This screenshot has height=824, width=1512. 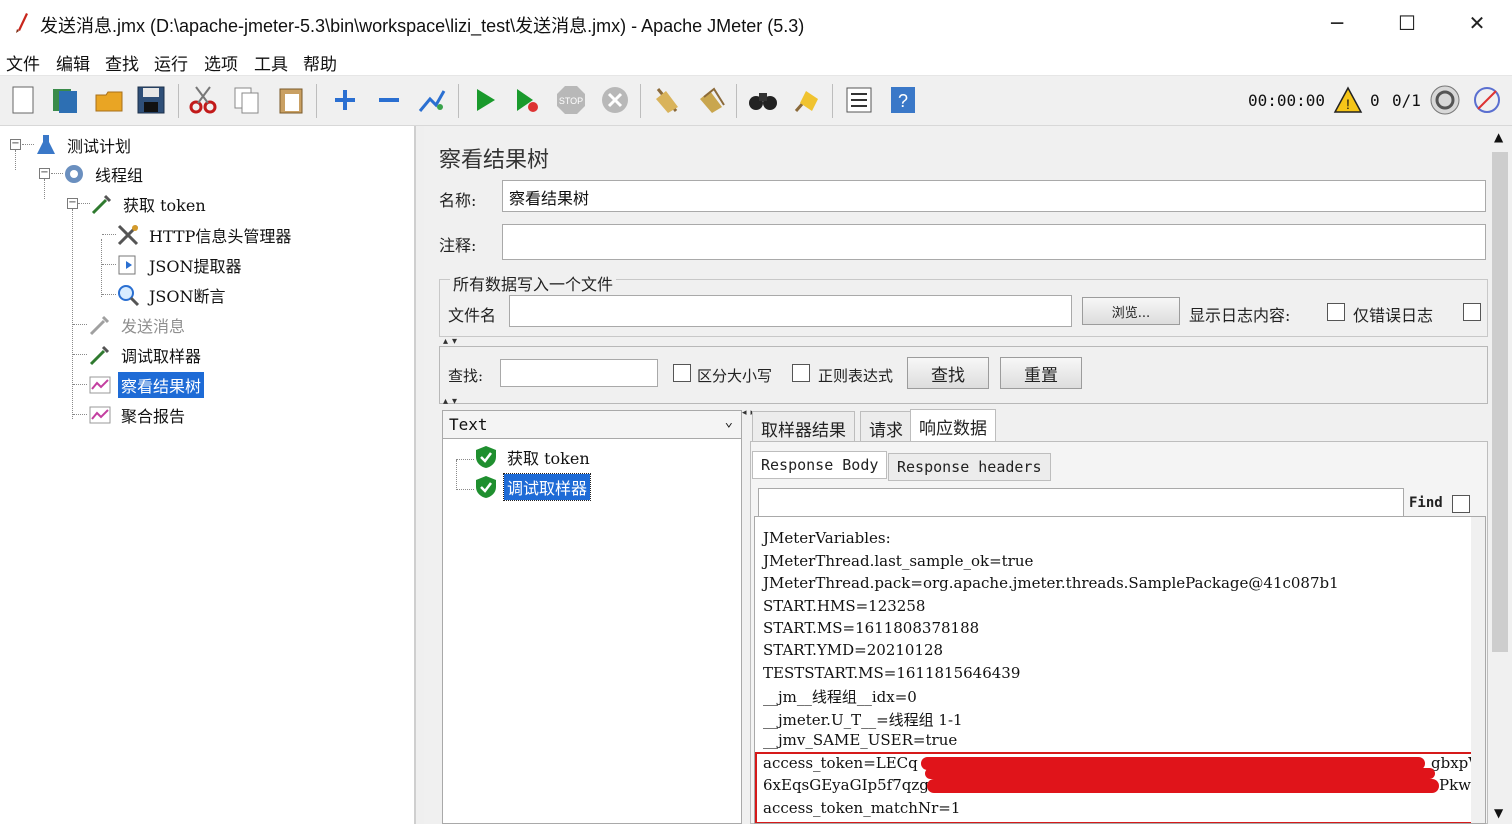 What do you see at coordinates (801, 373) in the screenshot?
I see `regex-checkbox` at bounding box center [801, 373].